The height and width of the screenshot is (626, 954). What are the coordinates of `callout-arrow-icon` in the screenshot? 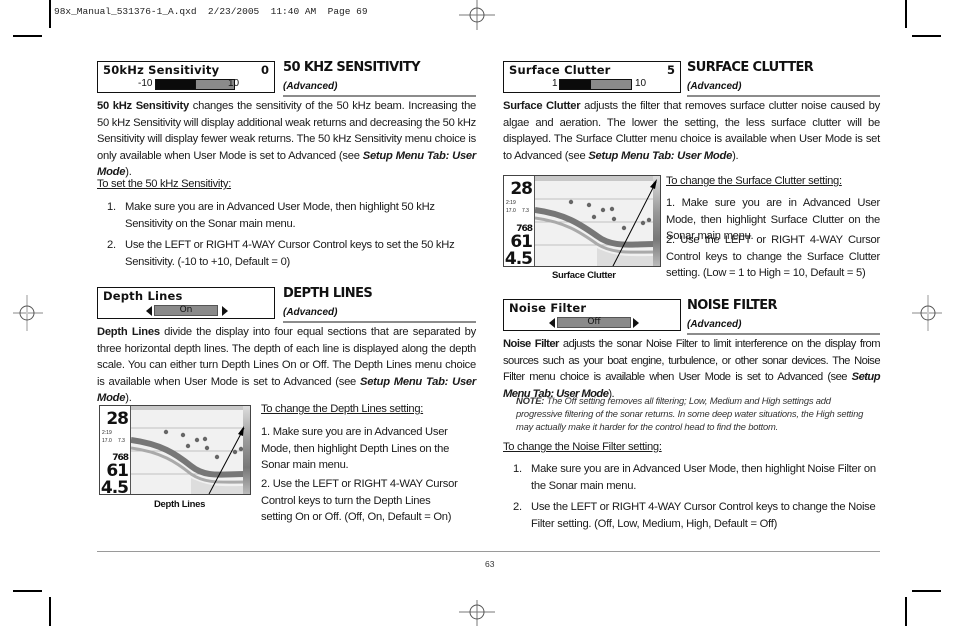 It's located at (634, 222).